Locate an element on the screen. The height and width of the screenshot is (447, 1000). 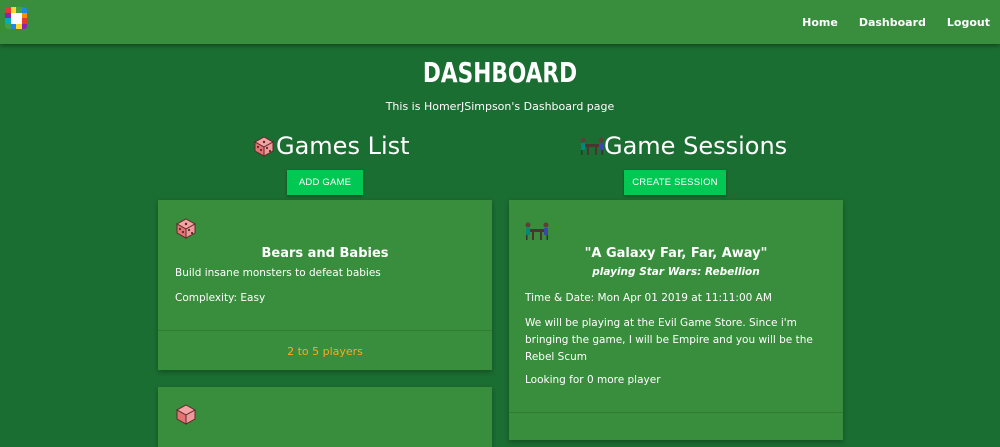
page-subtitle: This is HomerJSimpson's Dashboard page is located at coordinates (500, 106).